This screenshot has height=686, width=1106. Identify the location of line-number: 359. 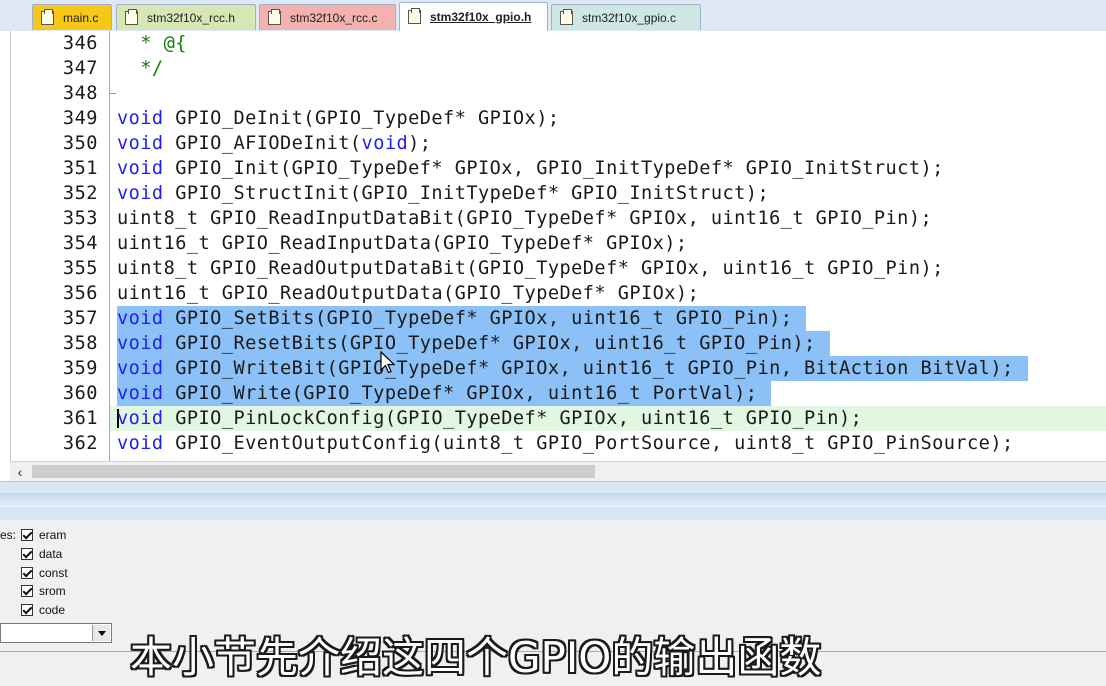
(80, 368).